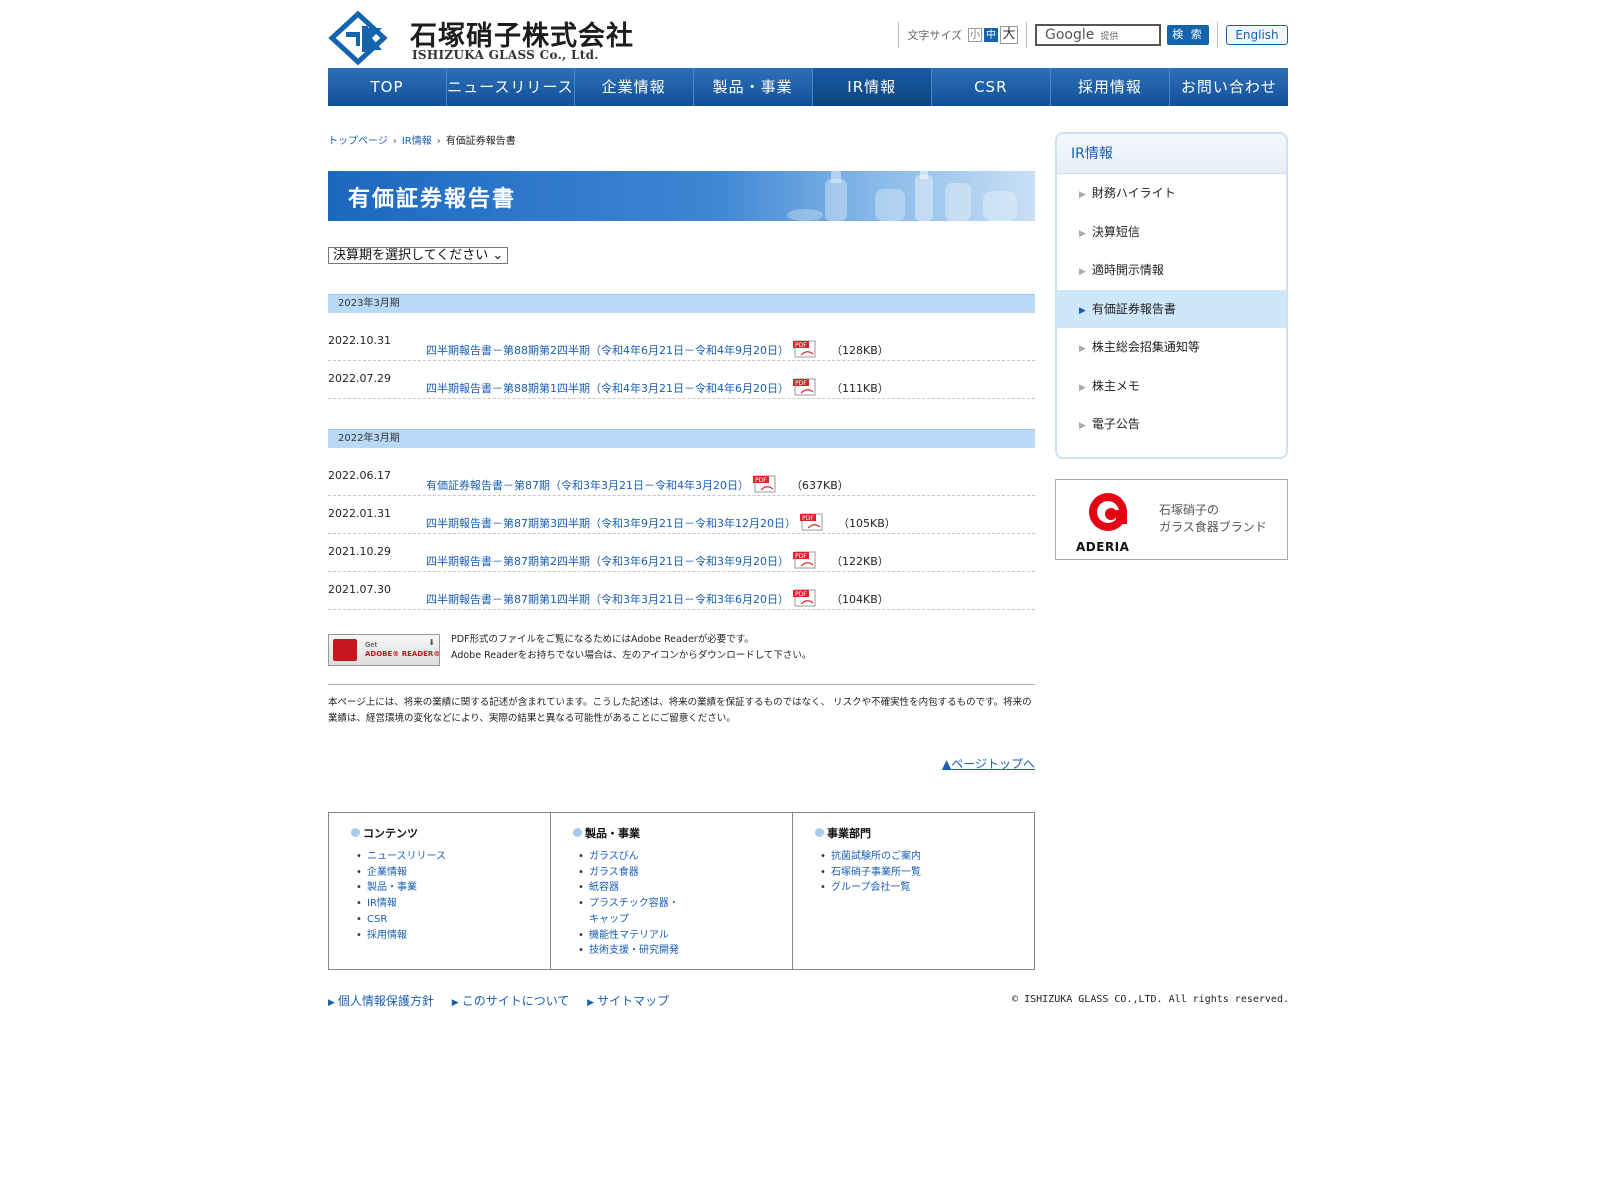 Image resolution: width=1600 pixels, height=1200 pixels. Describe the element at coordinates (359, 475) in the screenshot. I see `report-date: 2022.06.17` at that location.